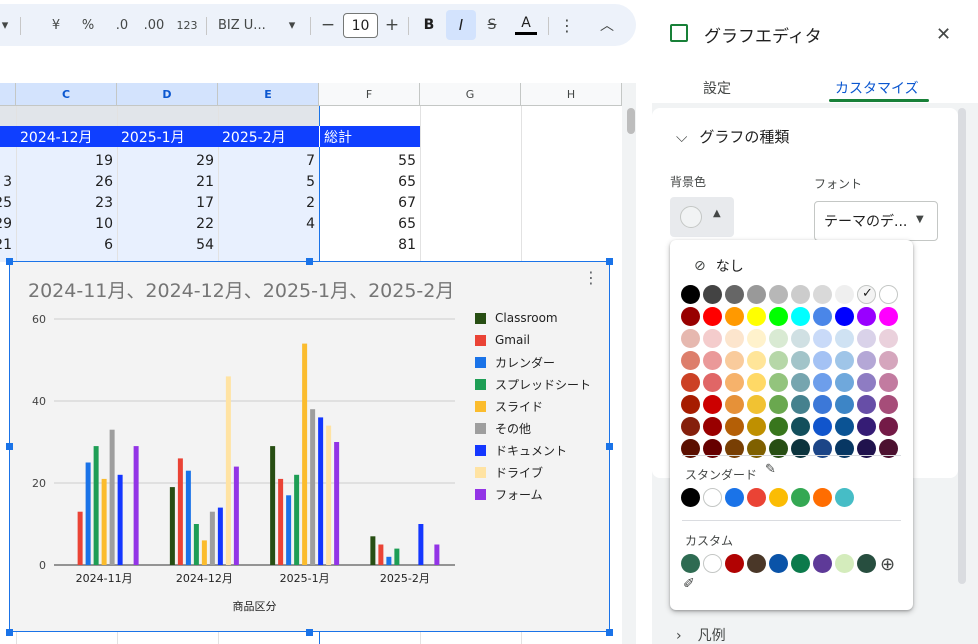  I want to click on strikethrough-button: S, so click(492, 25).